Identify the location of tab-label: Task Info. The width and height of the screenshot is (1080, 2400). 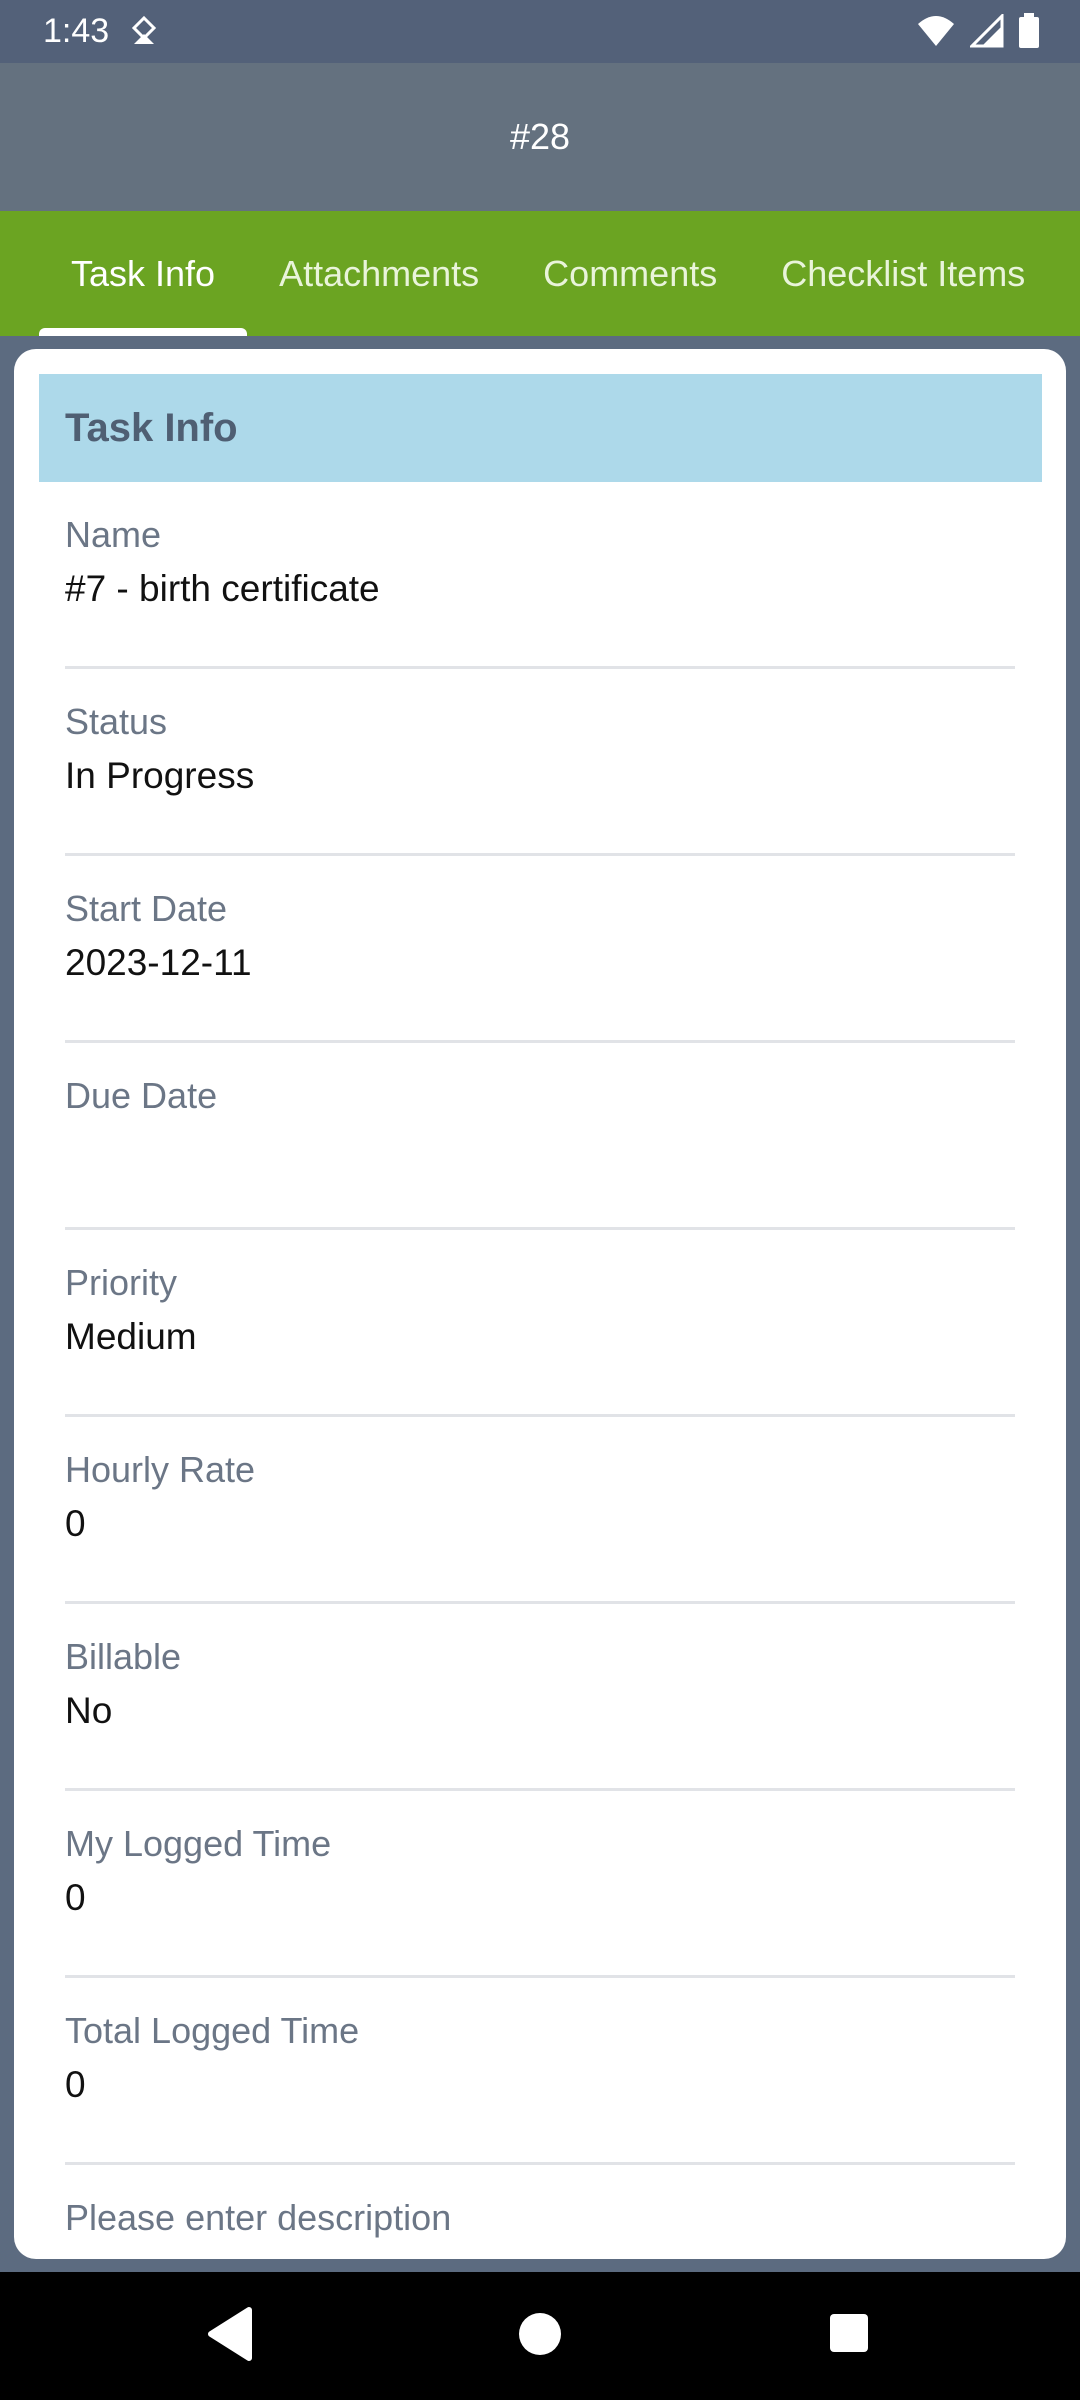
(143, 273).